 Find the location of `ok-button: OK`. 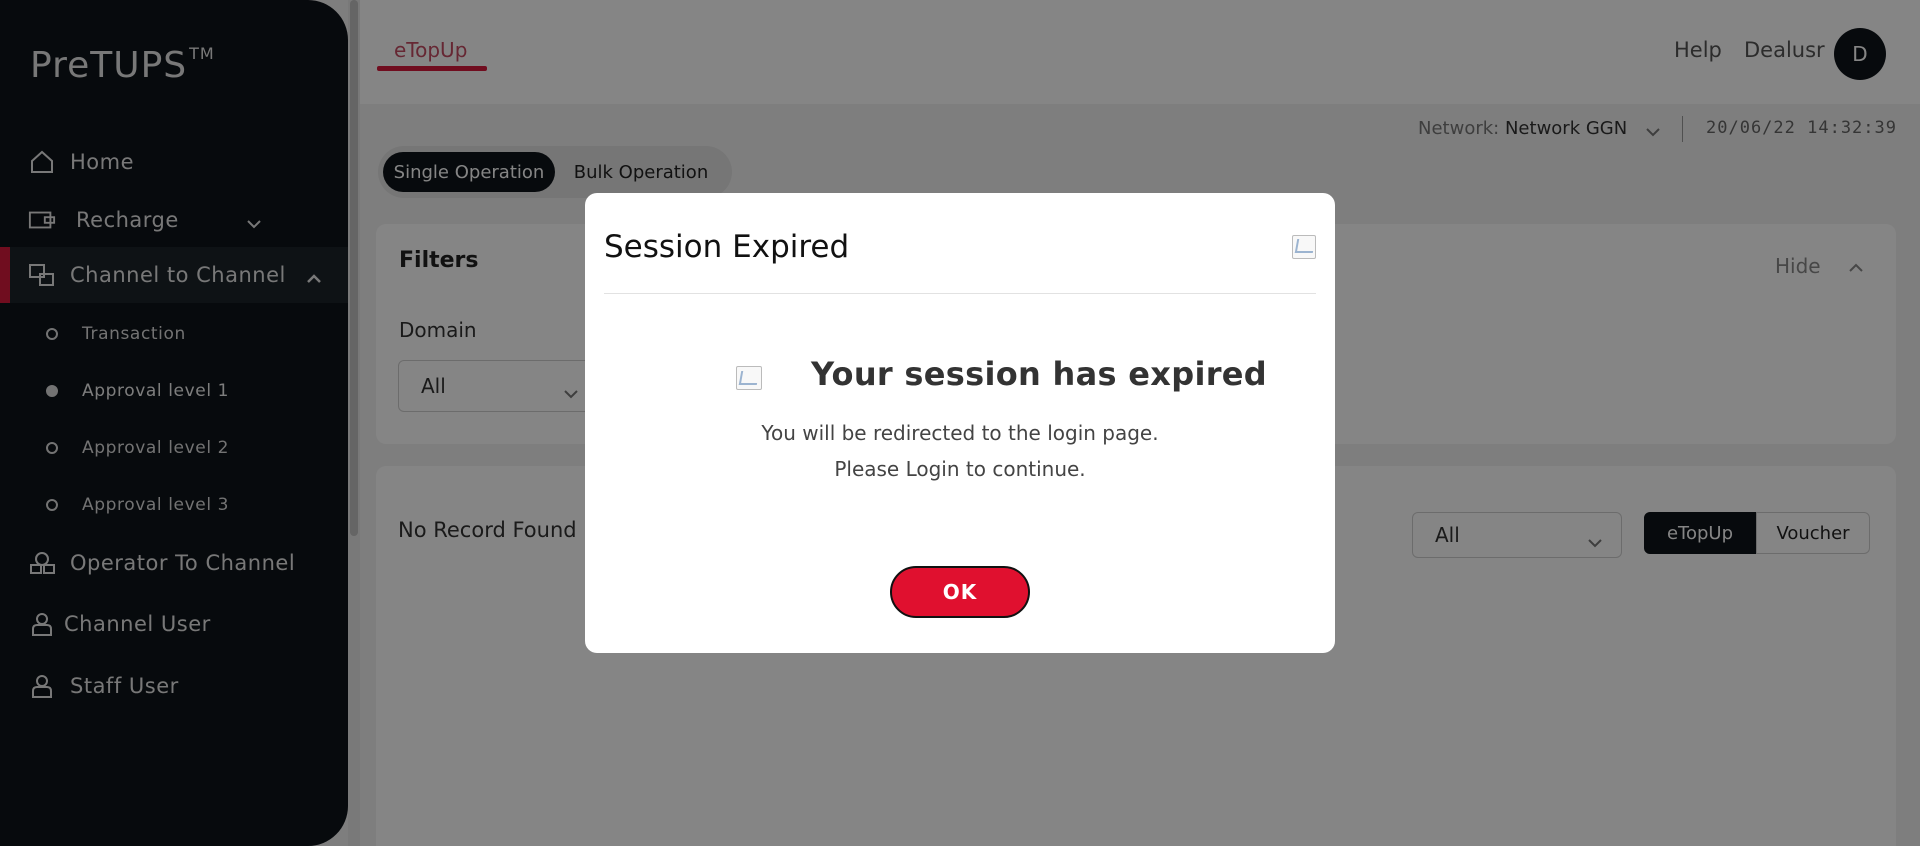

ok-button: OK is located at coordinates (960, 592).